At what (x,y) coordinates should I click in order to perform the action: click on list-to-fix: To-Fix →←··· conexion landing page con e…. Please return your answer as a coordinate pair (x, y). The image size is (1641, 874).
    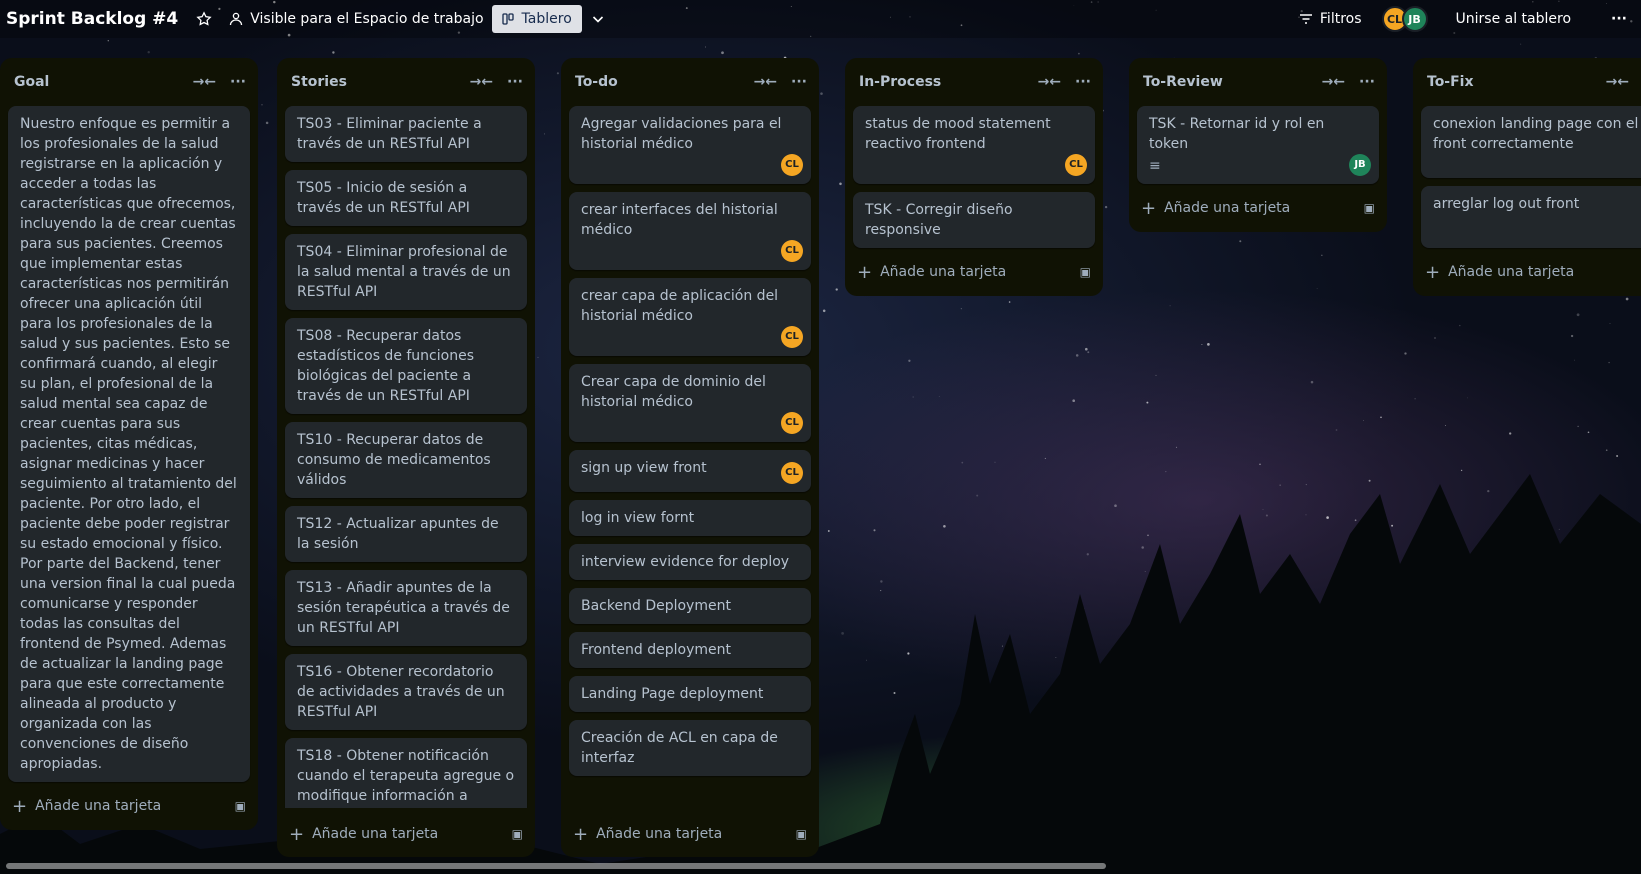
    Looking at the image, I should click on (1527, 177).